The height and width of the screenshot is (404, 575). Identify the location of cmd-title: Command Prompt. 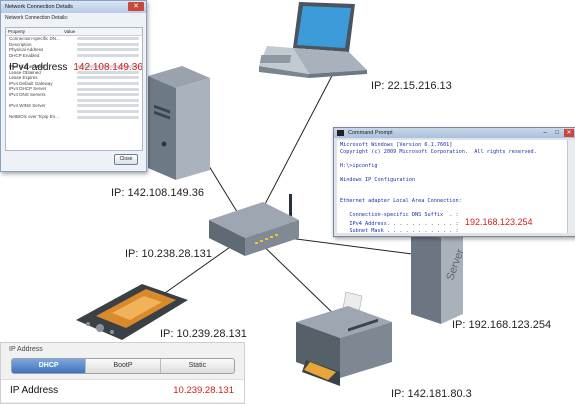
(370, 133).